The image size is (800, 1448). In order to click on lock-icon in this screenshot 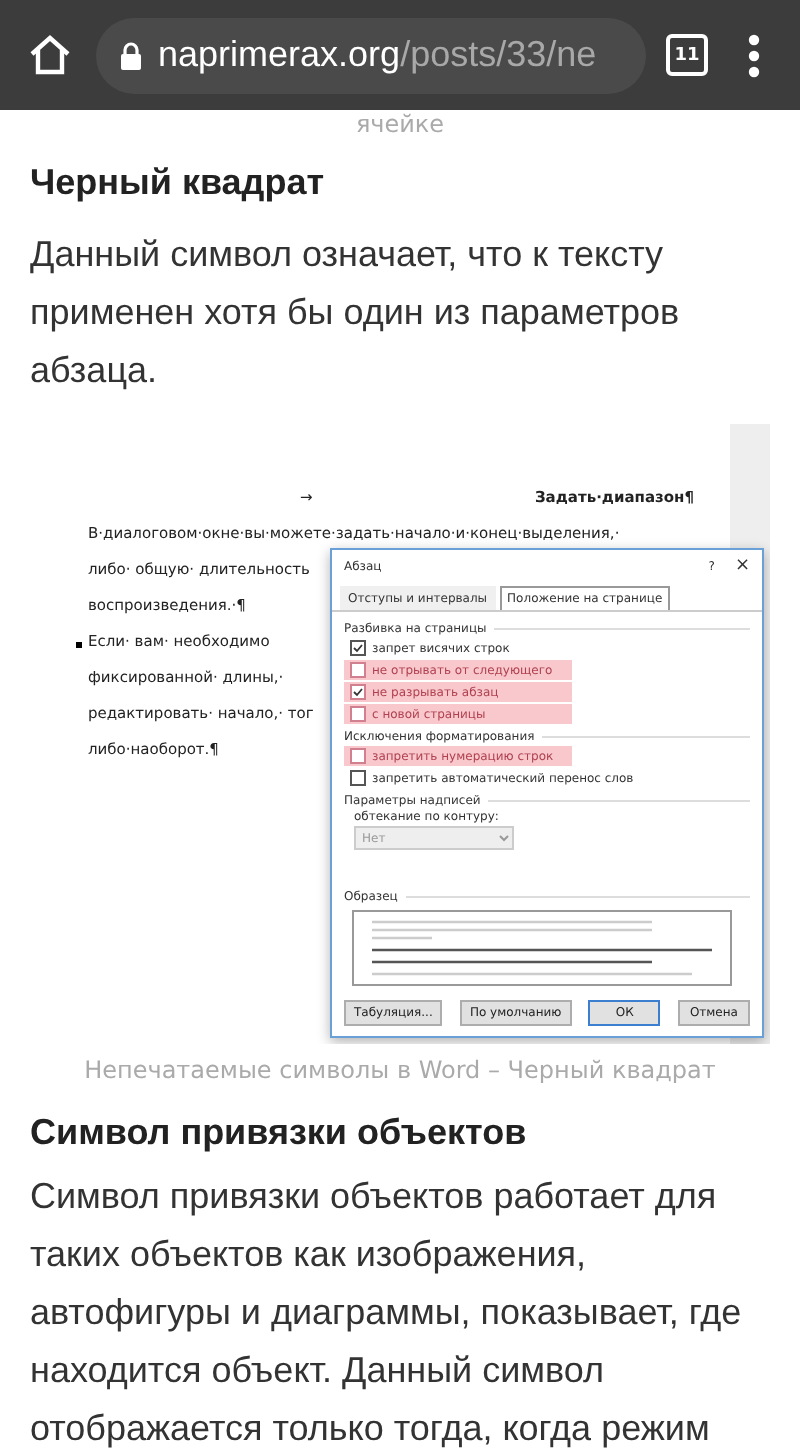, I will do `click(131, 55)`.